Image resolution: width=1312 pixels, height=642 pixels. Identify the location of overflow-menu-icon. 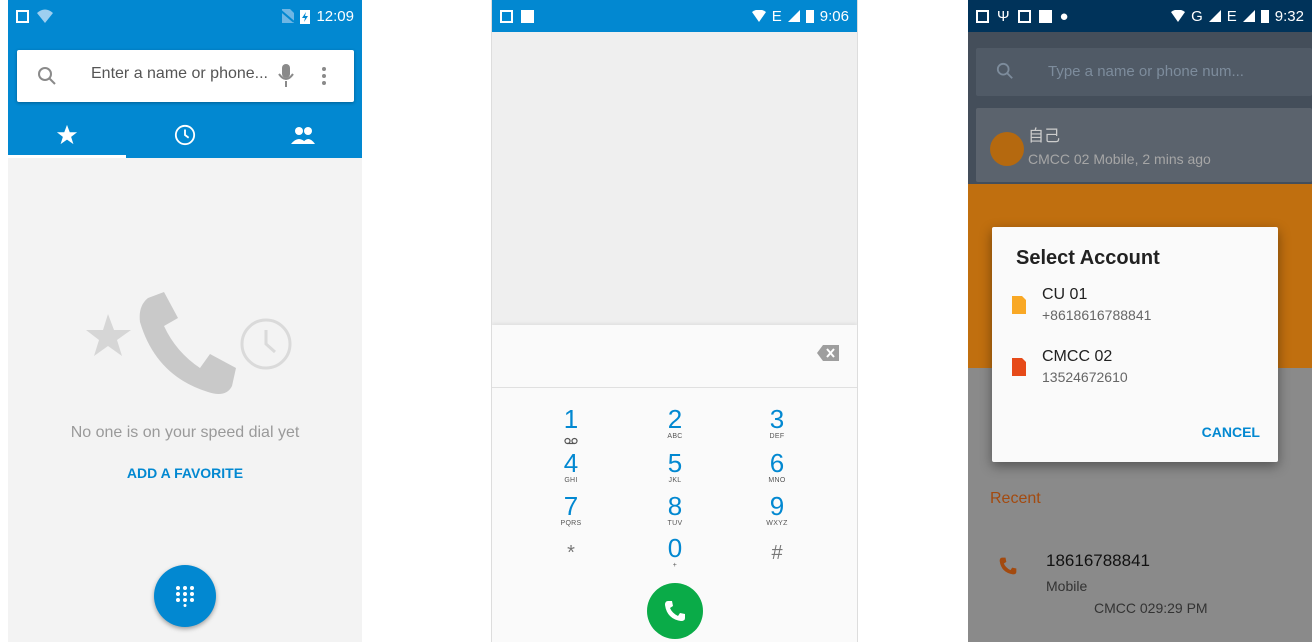
(324, 76).